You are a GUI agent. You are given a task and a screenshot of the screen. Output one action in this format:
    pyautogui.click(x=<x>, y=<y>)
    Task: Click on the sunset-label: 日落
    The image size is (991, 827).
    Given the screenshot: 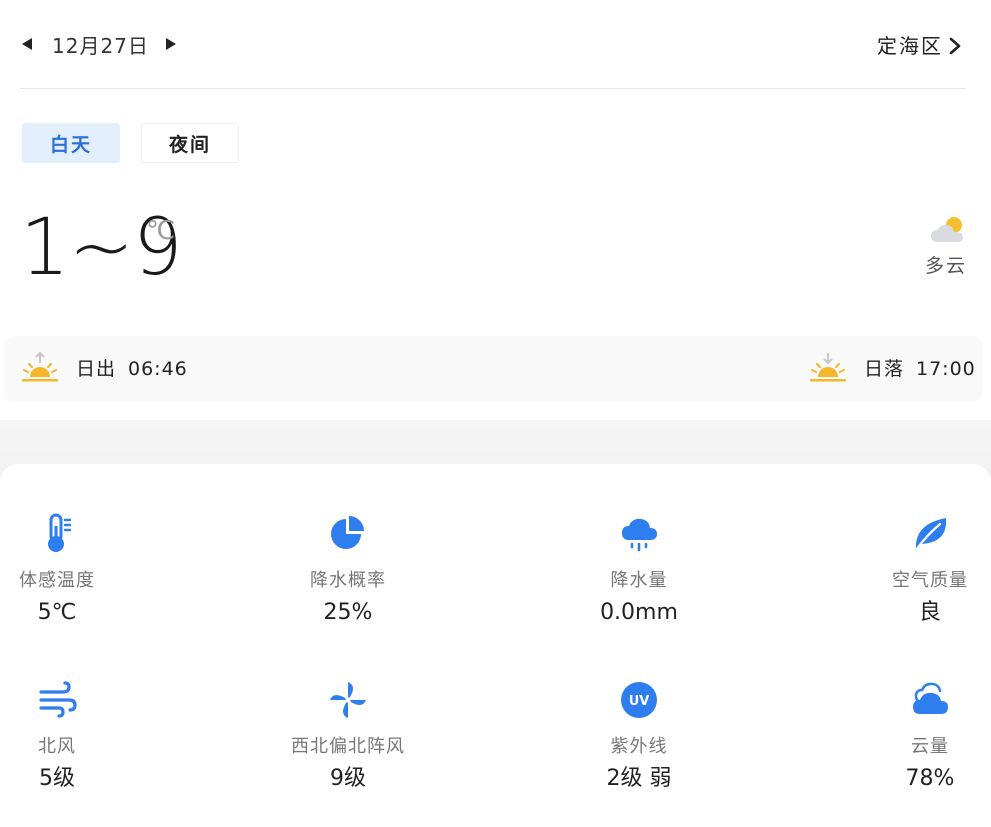 What is the action you would take?
    pyautogui.click(x=884, y=369)
    